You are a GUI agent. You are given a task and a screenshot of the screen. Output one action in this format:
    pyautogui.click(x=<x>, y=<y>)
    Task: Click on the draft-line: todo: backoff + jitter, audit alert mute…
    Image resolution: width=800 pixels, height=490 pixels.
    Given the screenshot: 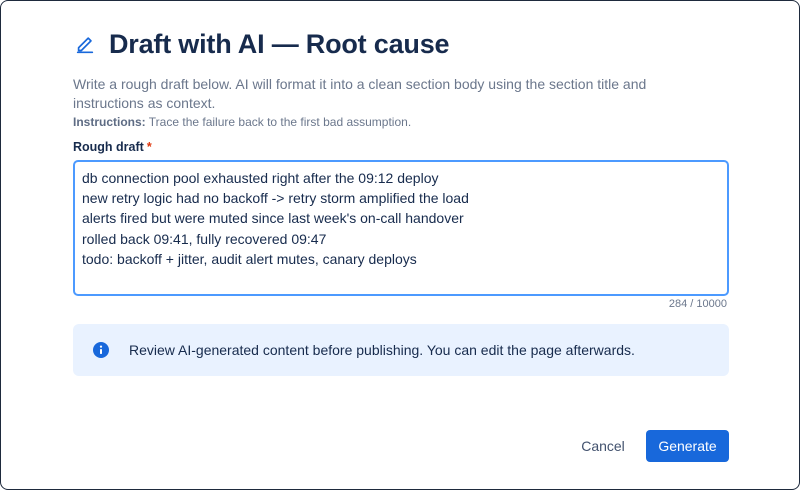 What is the action you would take?
    pyautogui.click(x=249, y=258)
    